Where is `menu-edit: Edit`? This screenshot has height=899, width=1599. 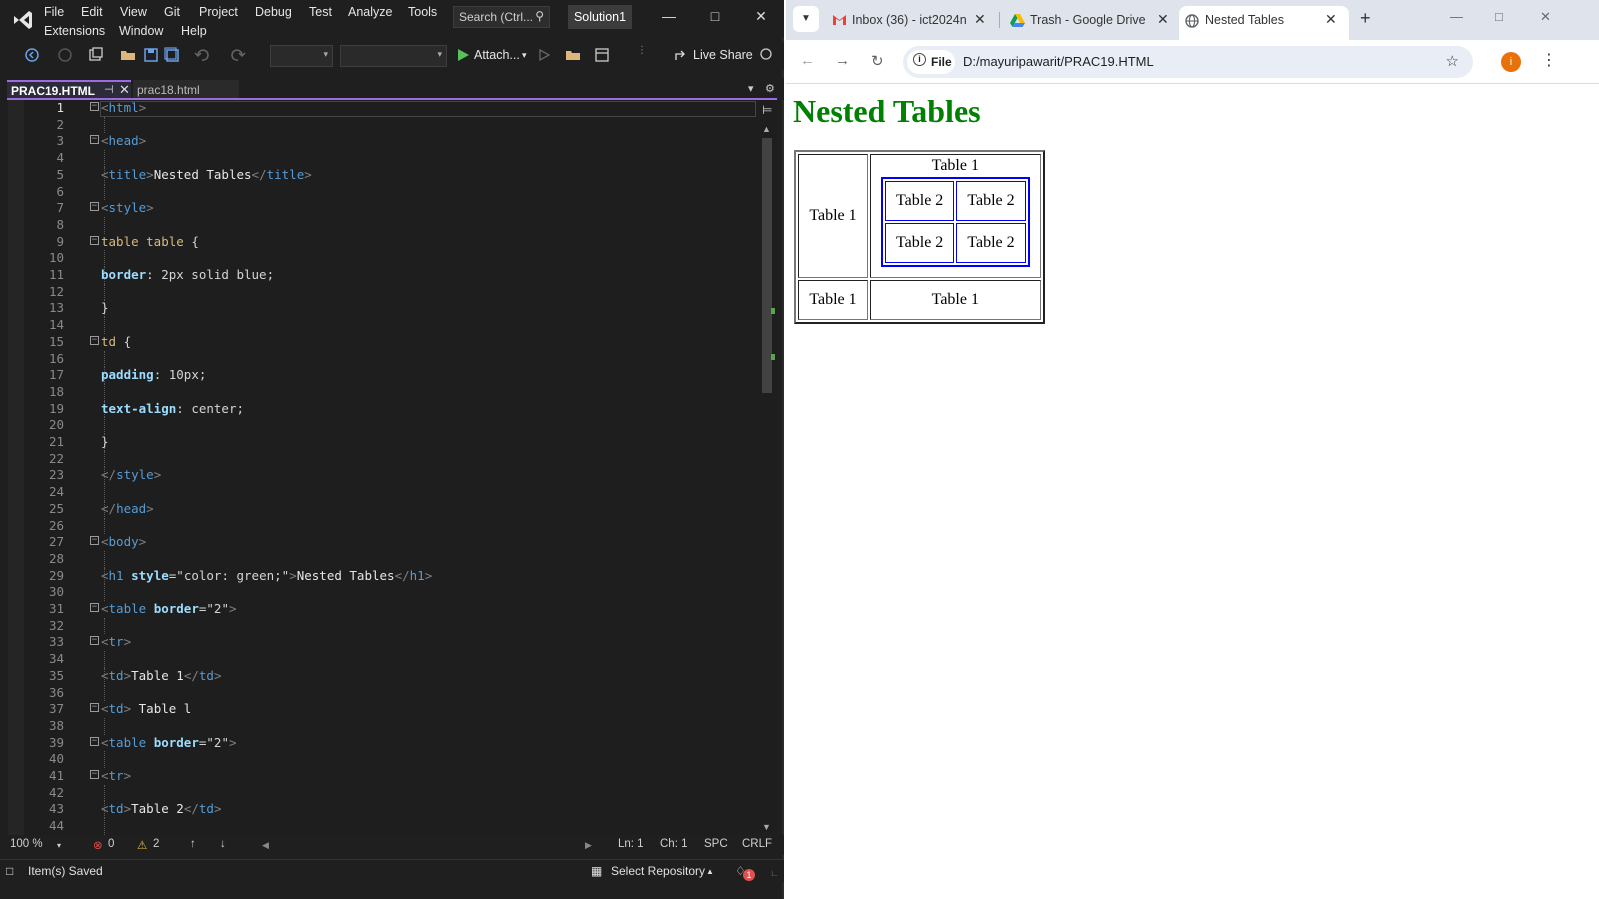 menu-edit: Edit is located at coordinates (92, 12).